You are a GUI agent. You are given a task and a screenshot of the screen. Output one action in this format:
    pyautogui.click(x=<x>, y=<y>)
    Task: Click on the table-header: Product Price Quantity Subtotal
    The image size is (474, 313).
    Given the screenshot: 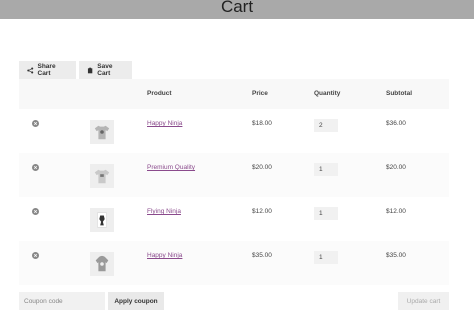 What is the action you would take?
    pyautogui.click(x=234, y=94)
    